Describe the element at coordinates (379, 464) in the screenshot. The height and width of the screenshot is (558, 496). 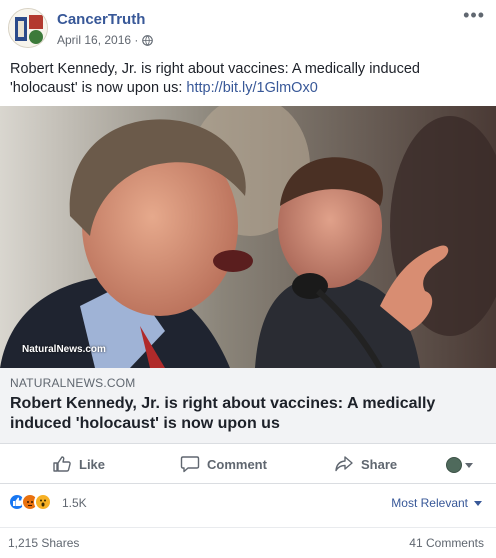
I see `share-label: Share` at that location.